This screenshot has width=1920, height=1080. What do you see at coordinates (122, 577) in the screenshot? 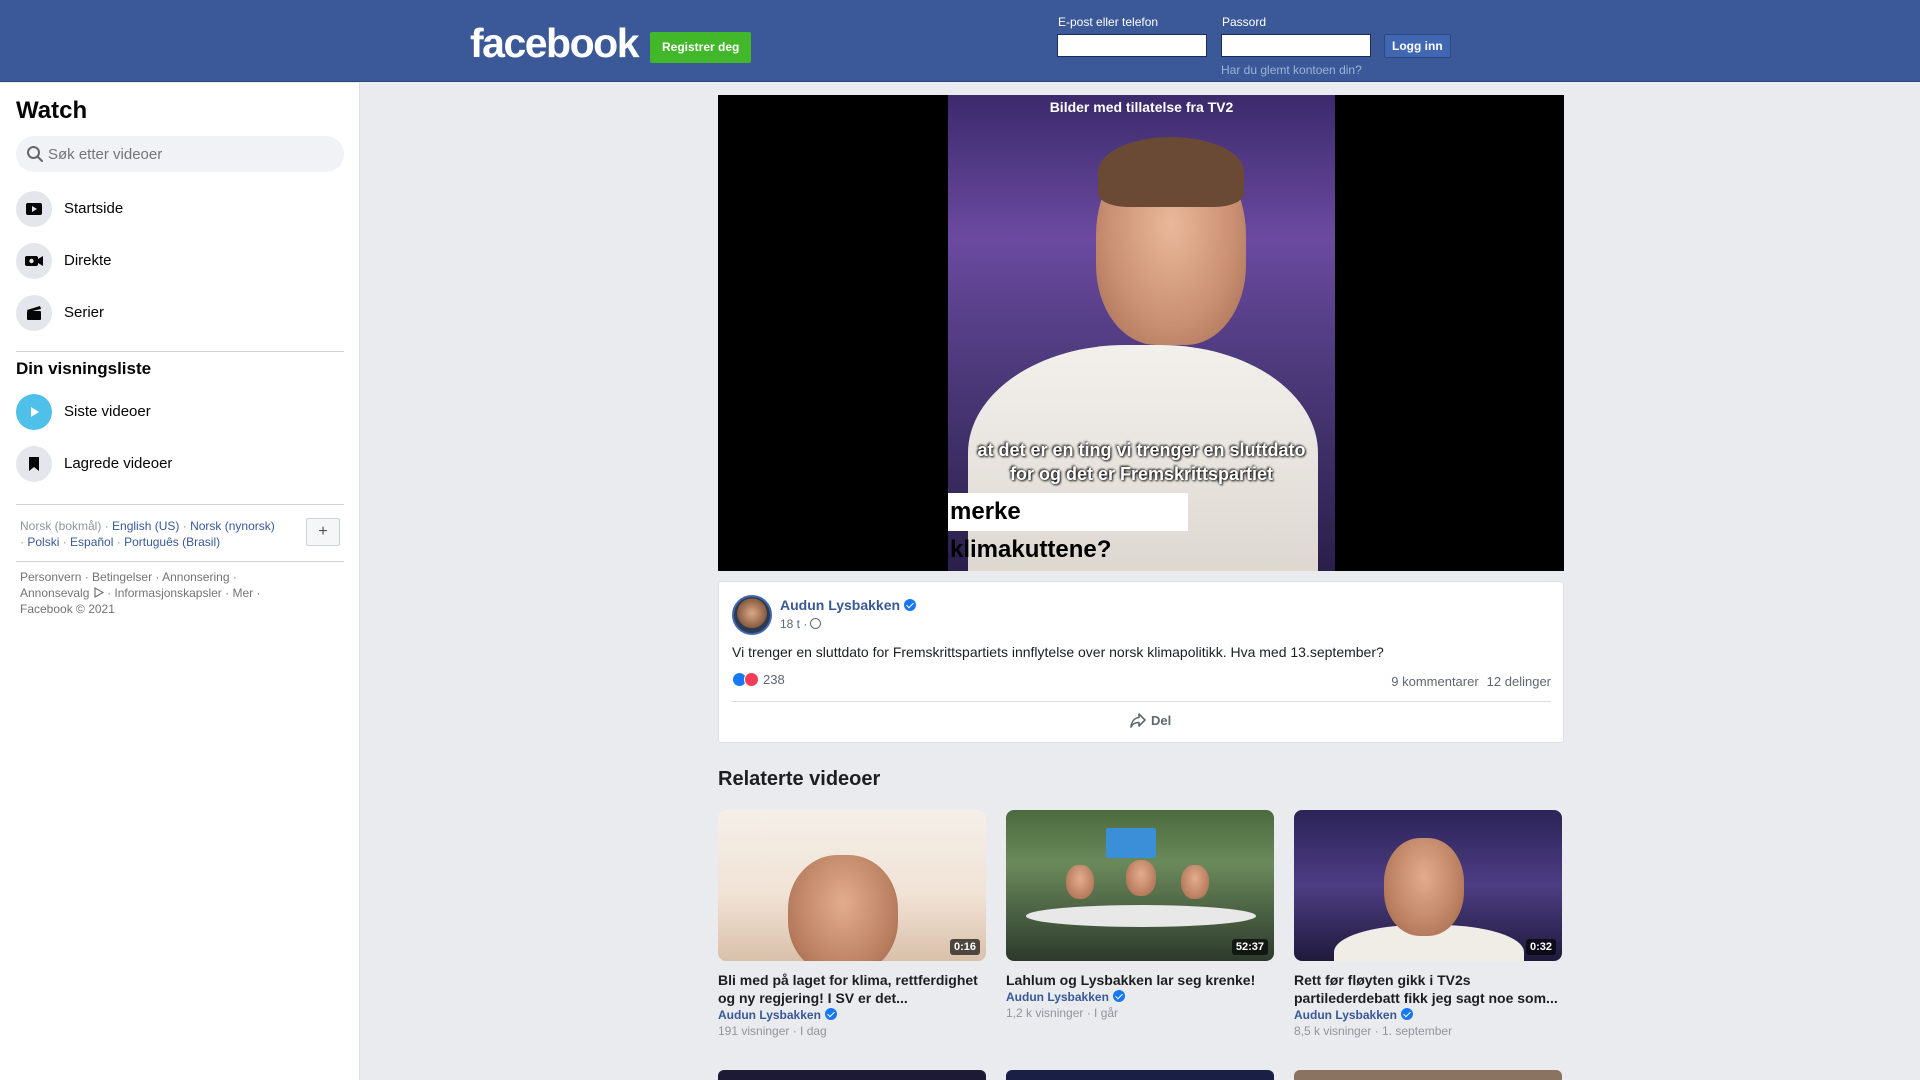
I see `footer-link: Betingelser` at bounding box center [122, 577].